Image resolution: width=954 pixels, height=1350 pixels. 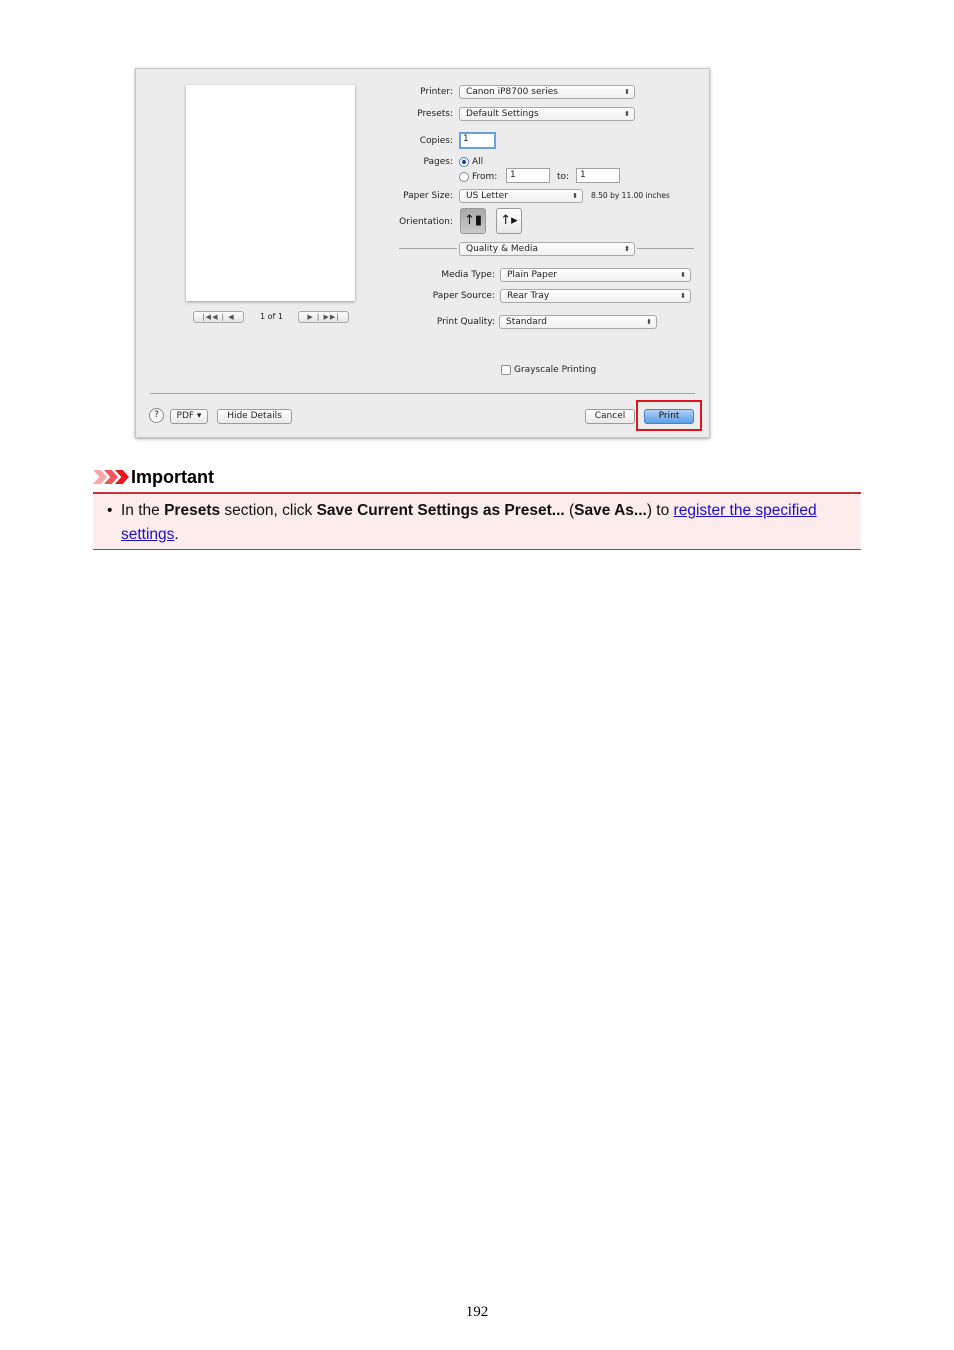 I want to click on preview-page-counter: 1 of 1, so click(x=271, y=316).